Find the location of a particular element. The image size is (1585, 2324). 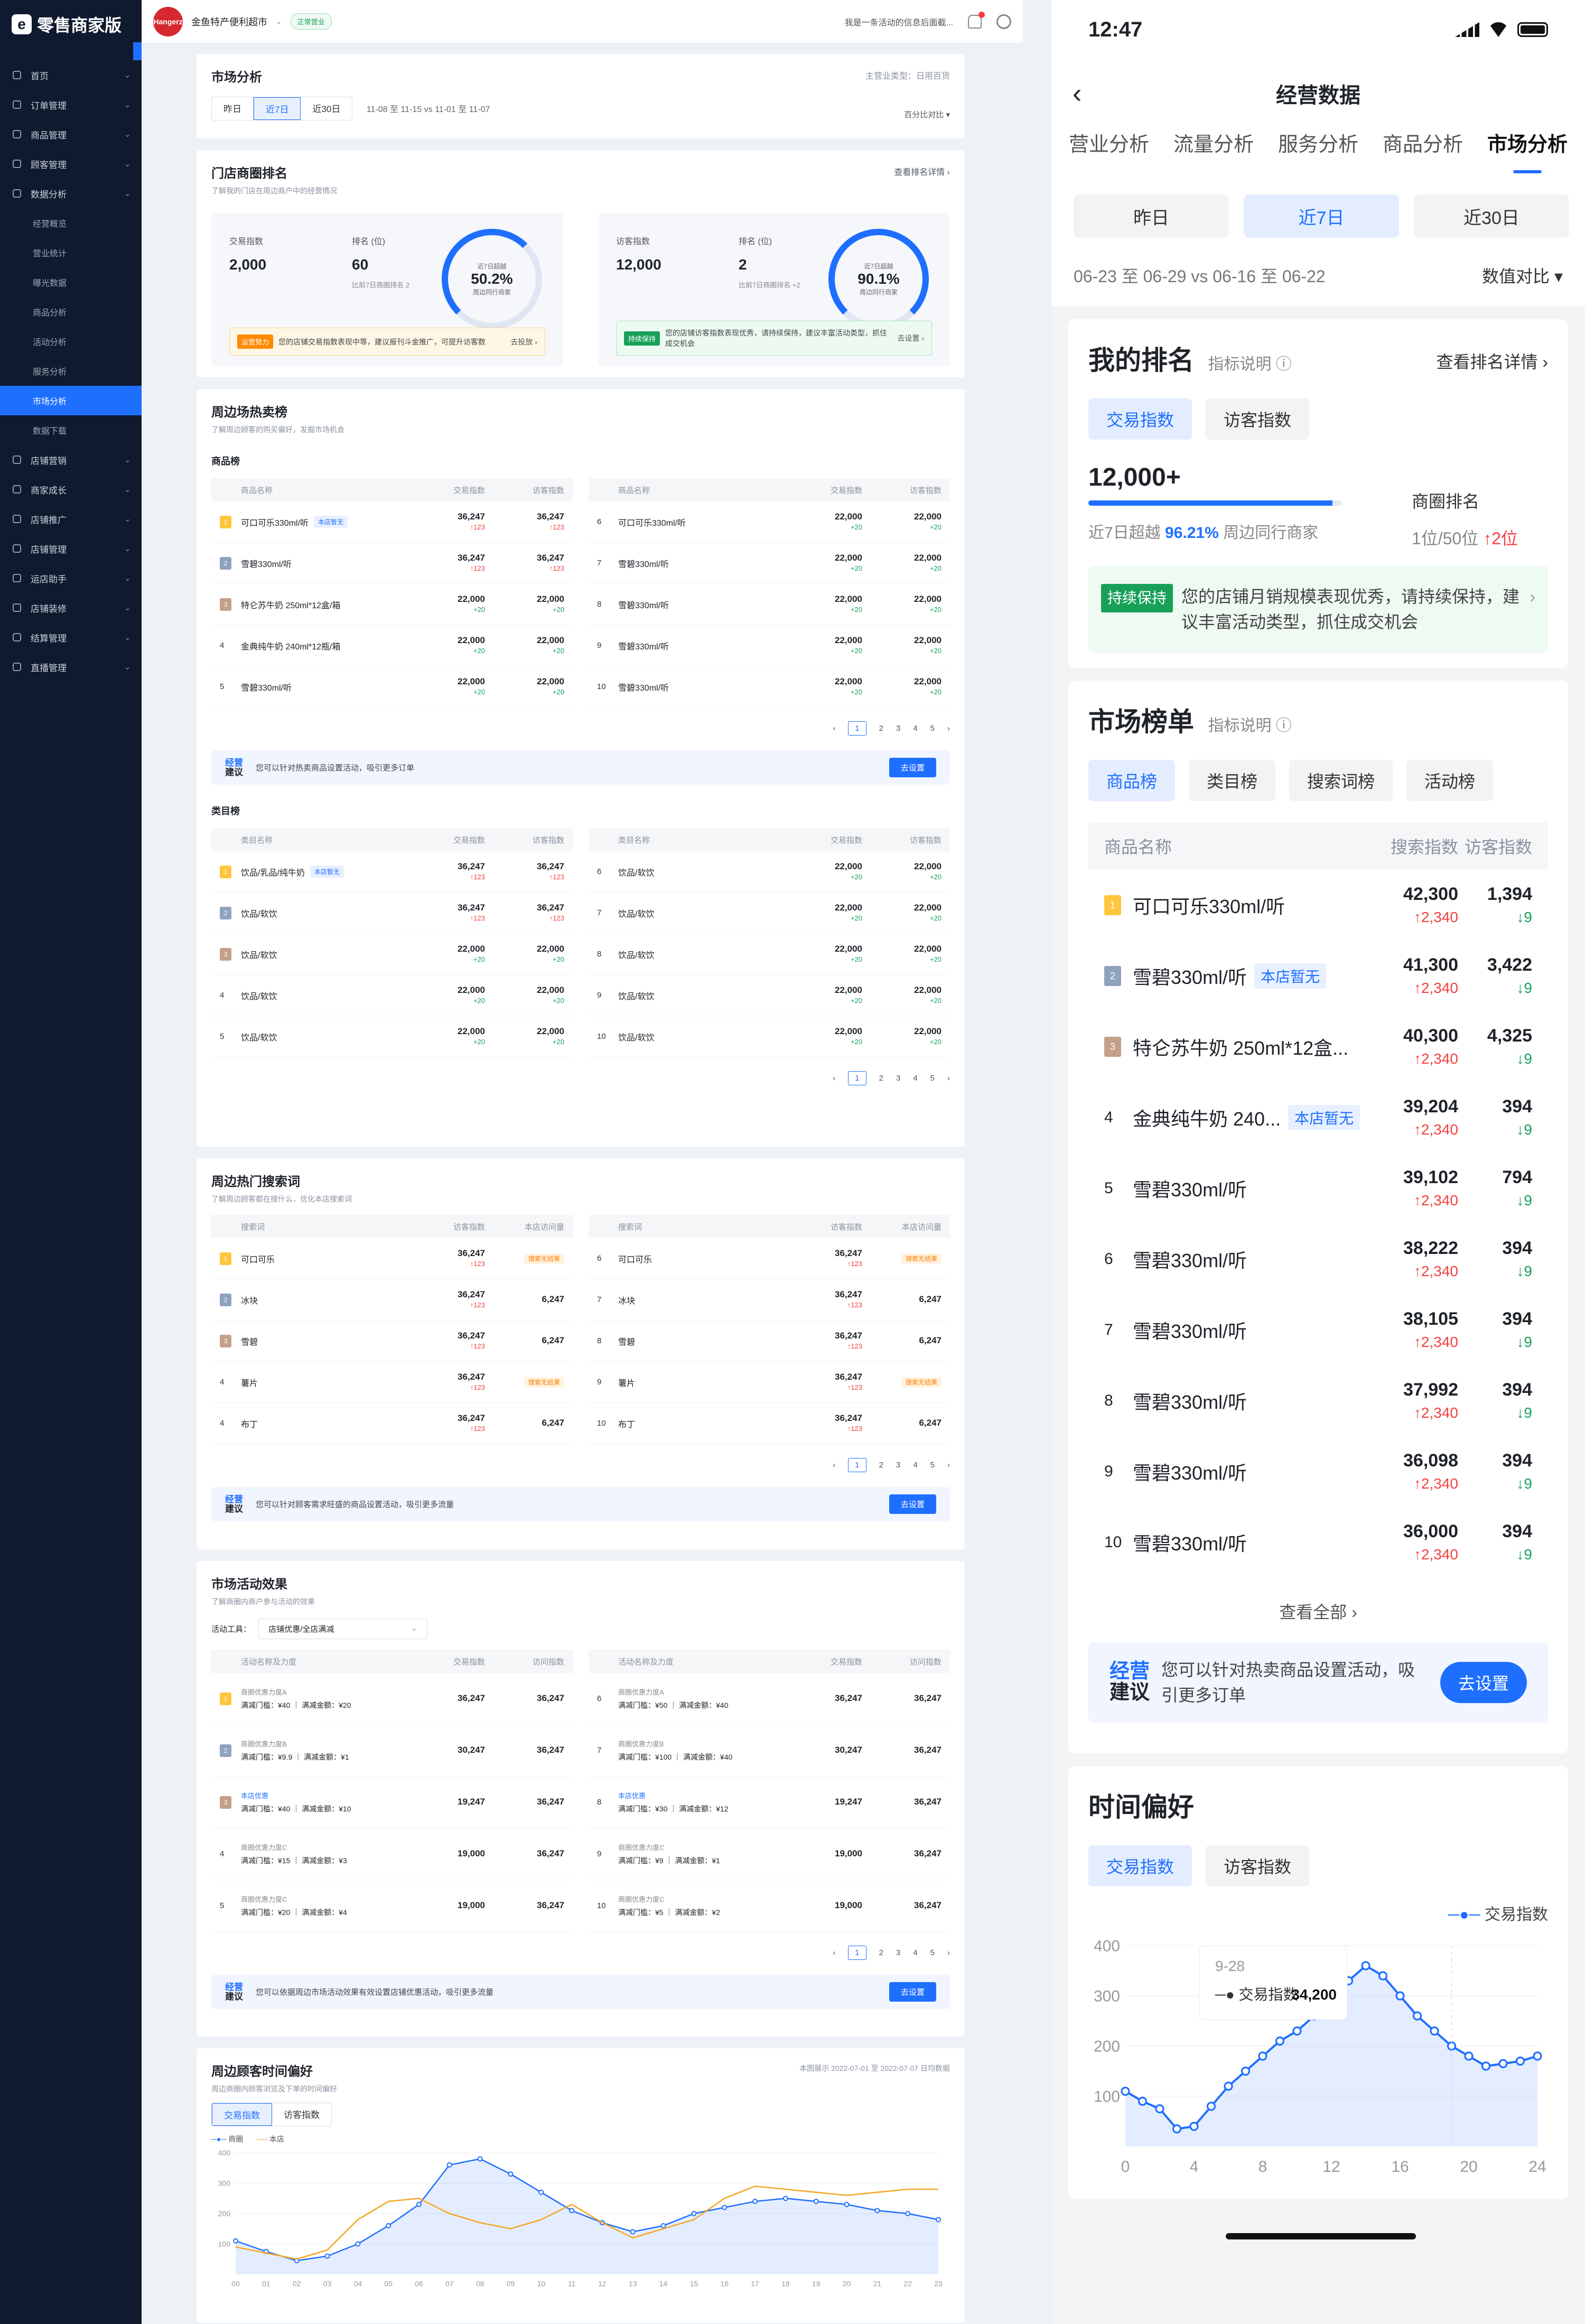

sidebar-item: 商品管理 ⌄ is located at coordinates (71, 134).